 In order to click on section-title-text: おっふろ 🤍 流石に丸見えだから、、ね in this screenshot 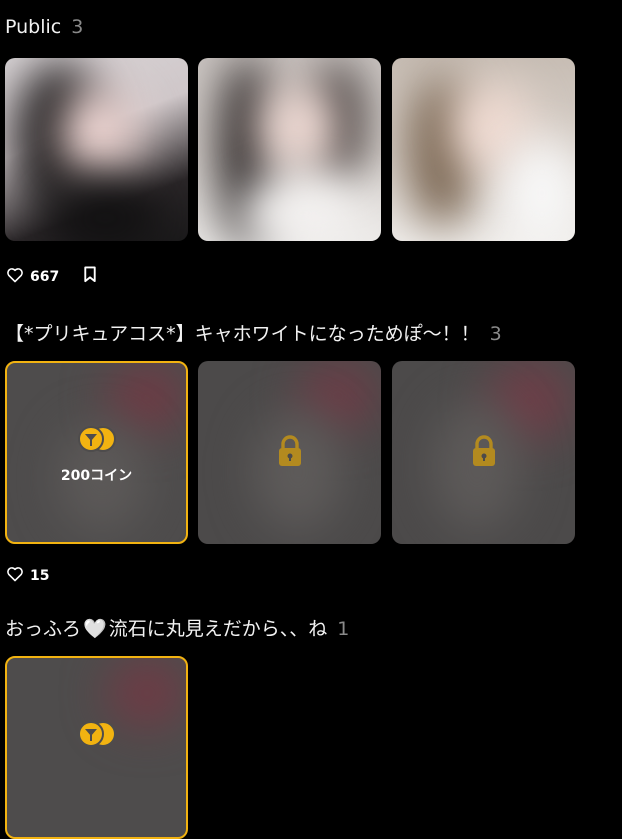, I will do `click(166, 629)`.